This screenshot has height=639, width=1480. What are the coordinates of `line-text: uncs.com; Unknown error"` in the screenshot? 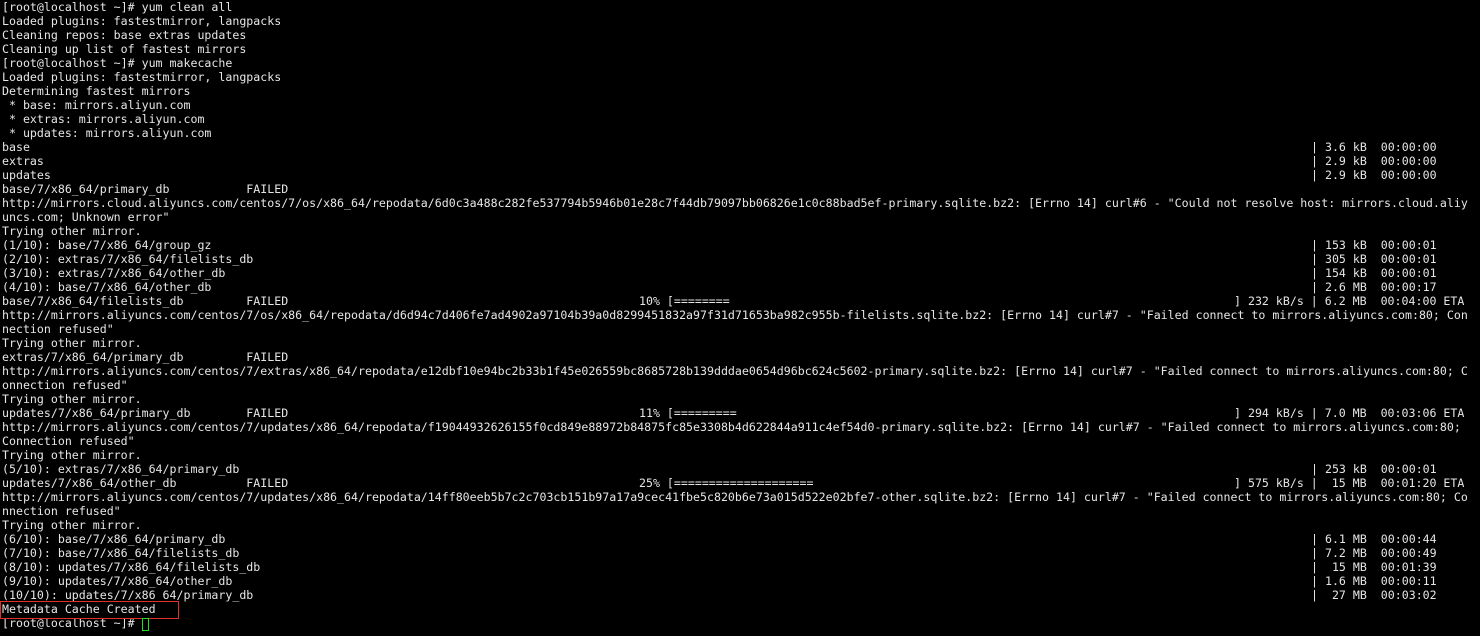 It's located at (86, 217).